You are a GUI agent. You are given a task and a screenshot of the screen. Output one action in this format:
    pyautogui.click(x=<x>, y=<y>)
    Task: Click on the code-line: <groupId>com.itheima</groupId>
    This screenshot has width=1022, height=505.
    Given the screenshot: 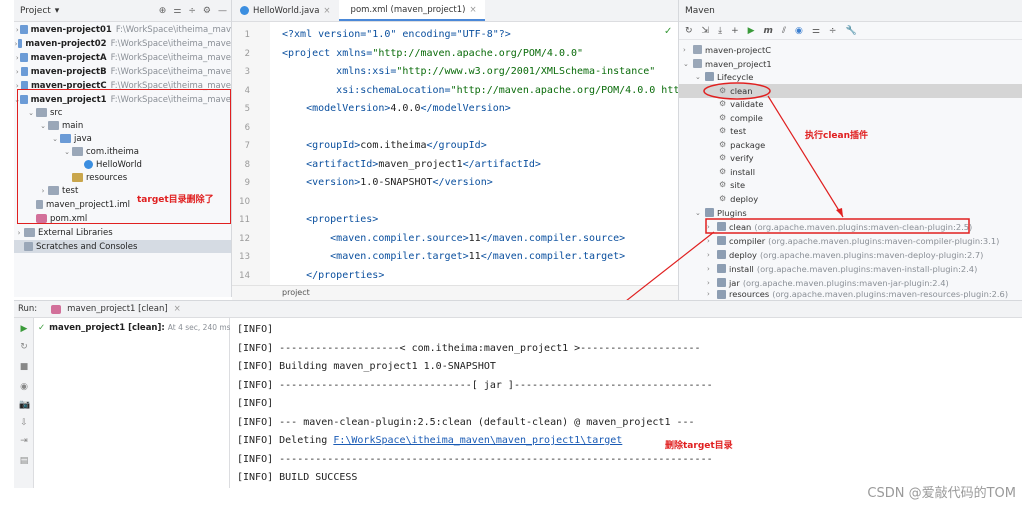 What is the action you would take?
    pyautogui.click(x=384, y=146)
    